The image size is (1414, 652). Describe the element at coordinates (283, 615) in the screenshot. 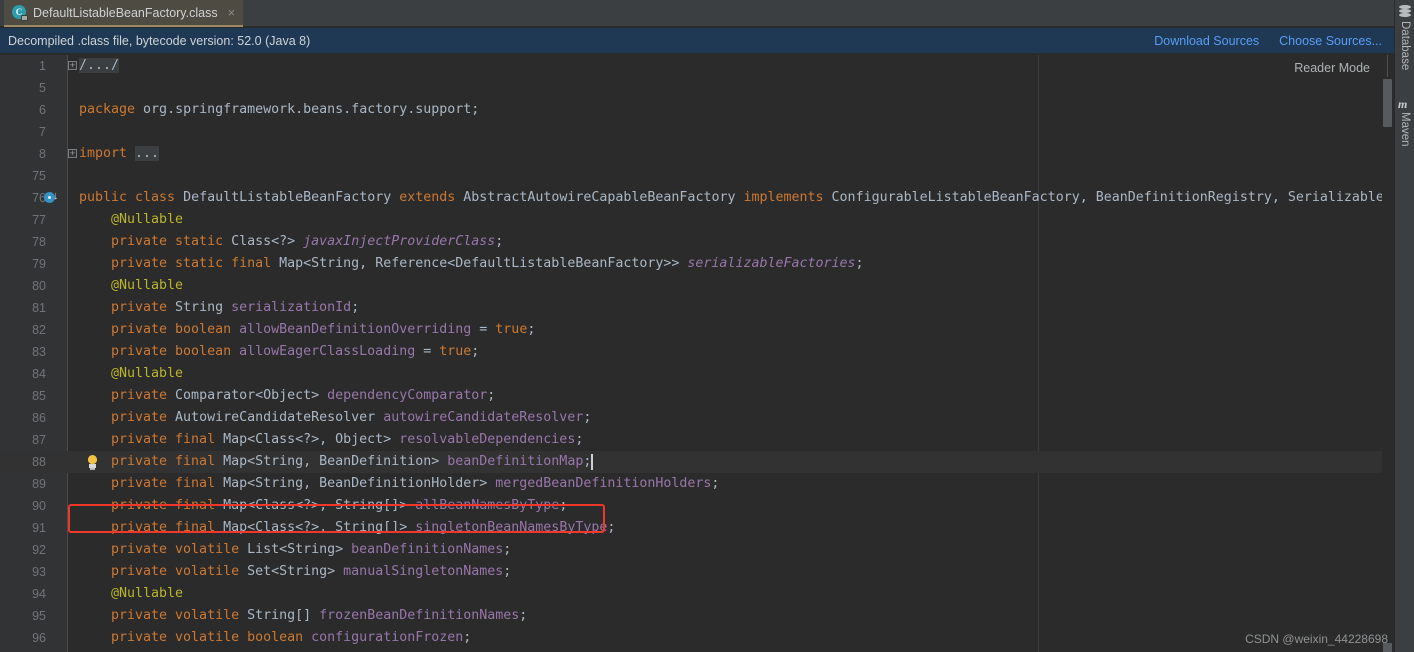

I see `code-token: String[]` at that location.